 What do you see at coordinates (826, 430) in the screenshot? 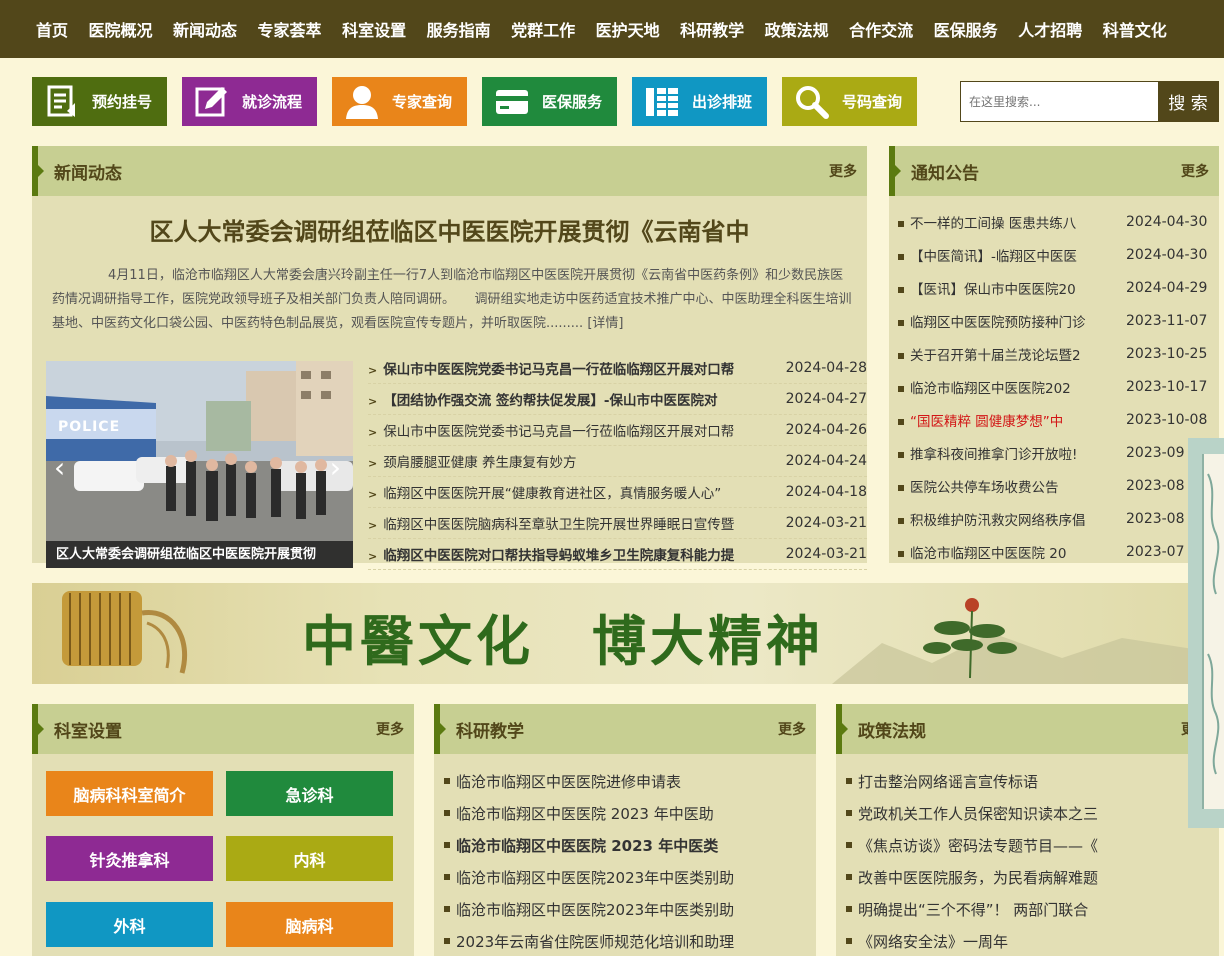
I see `news-item-date: 2024-04-26` at bounding box center [826, 430].